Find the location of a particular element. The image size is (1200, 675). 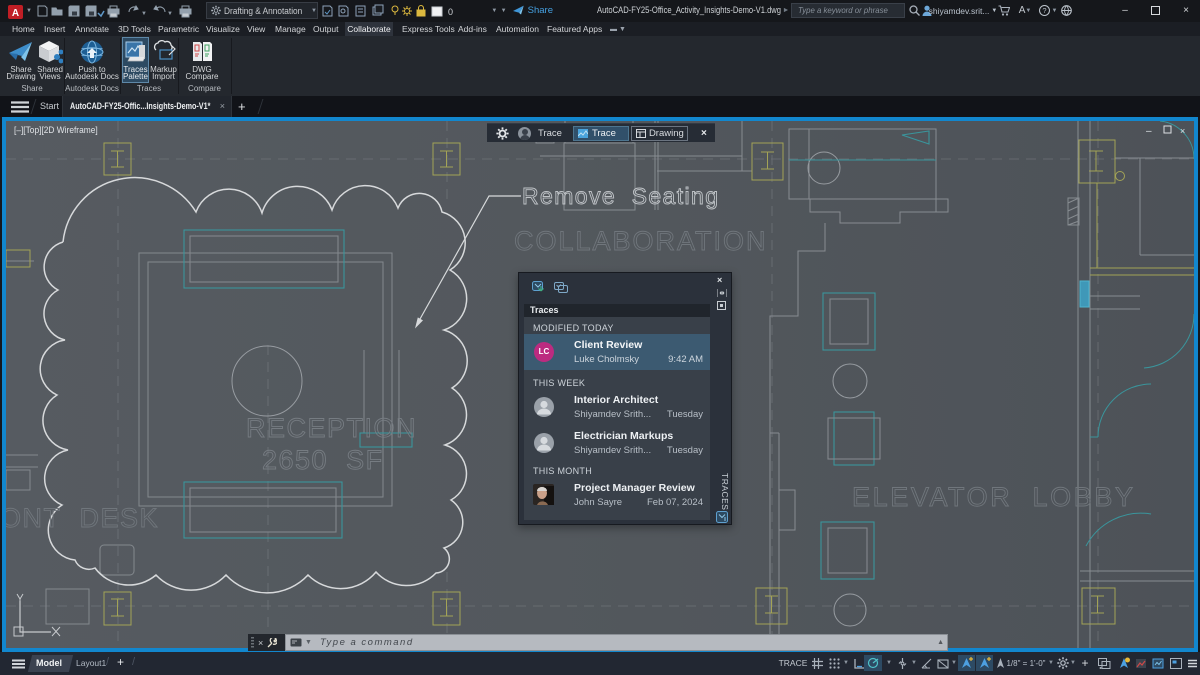

svg-text: A is located at coordinates (15, 13).